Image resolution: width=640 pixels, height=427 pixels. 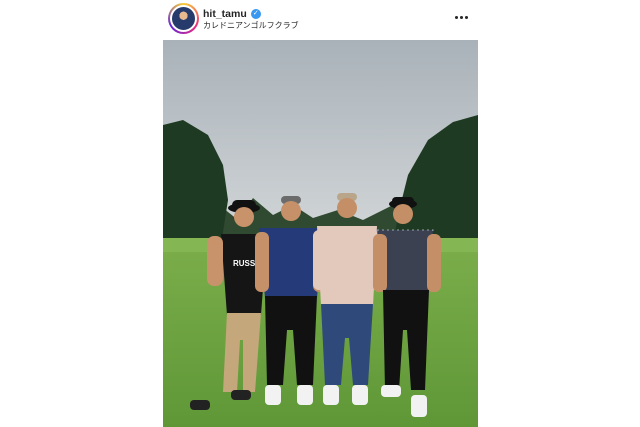 I want to click on avatar-image, so click(x=183, y=18).